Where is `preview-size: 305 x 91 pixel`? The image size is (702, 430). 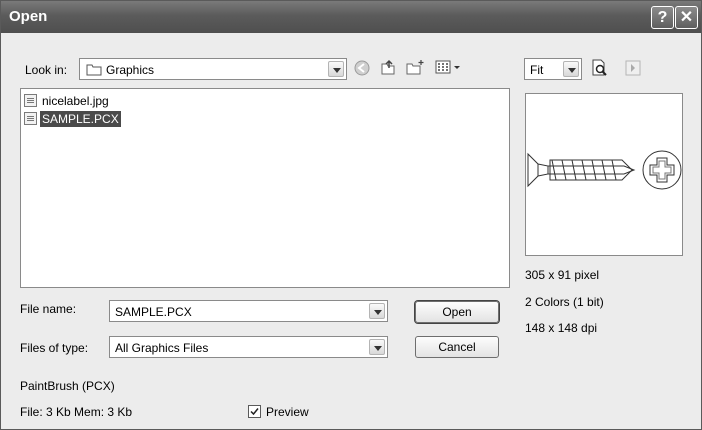
preview-size: 305 x 91 pixel is located at coordinates (562, 275).